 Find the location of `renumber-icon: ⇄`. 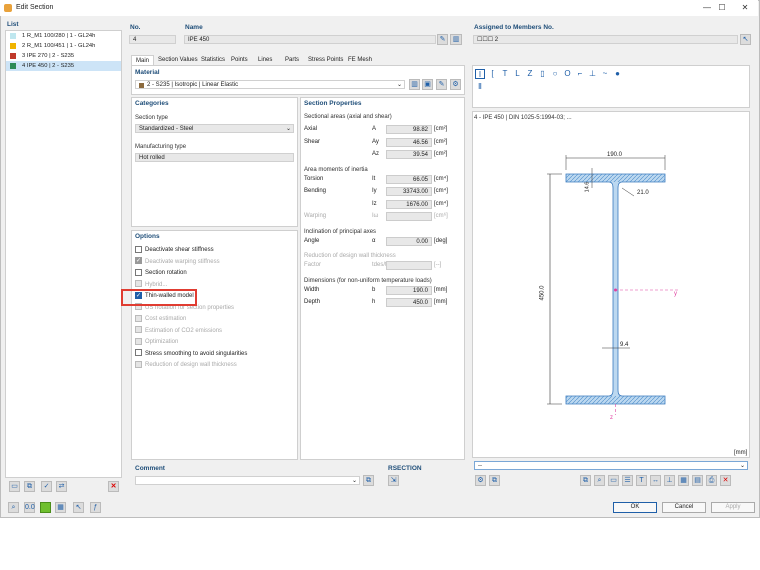

renumber-icon: ⇄ is located at coordinates (61, 486).